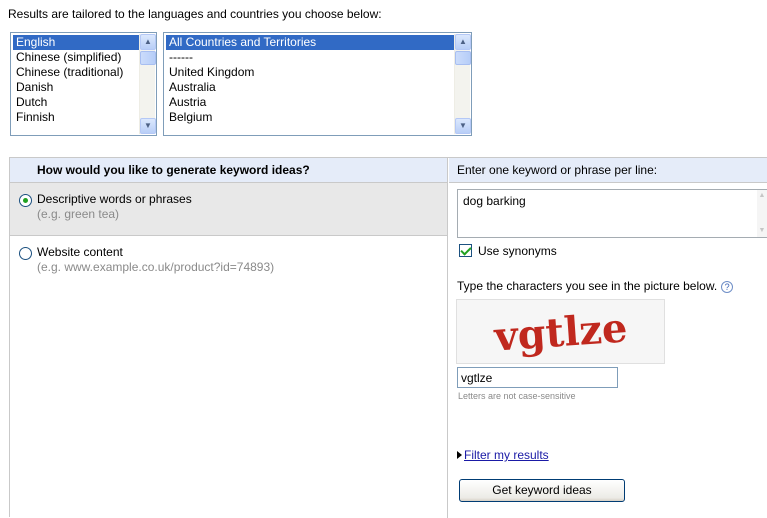 This screenshot has width=767, height=518. Describe the element at coordinates (310, 117) in the screenshot. I see `list-item: Belgium` at that location.